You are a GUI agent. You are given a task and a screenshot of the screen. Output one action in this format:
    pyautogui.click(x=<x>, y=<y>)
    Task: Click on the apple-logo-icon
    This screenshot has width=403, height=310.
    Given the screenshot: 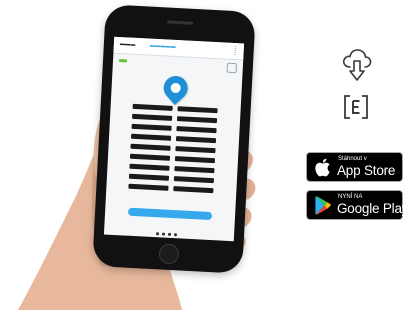 What is the action you would take?
    pyautogui.click(x=322, y=167)
    